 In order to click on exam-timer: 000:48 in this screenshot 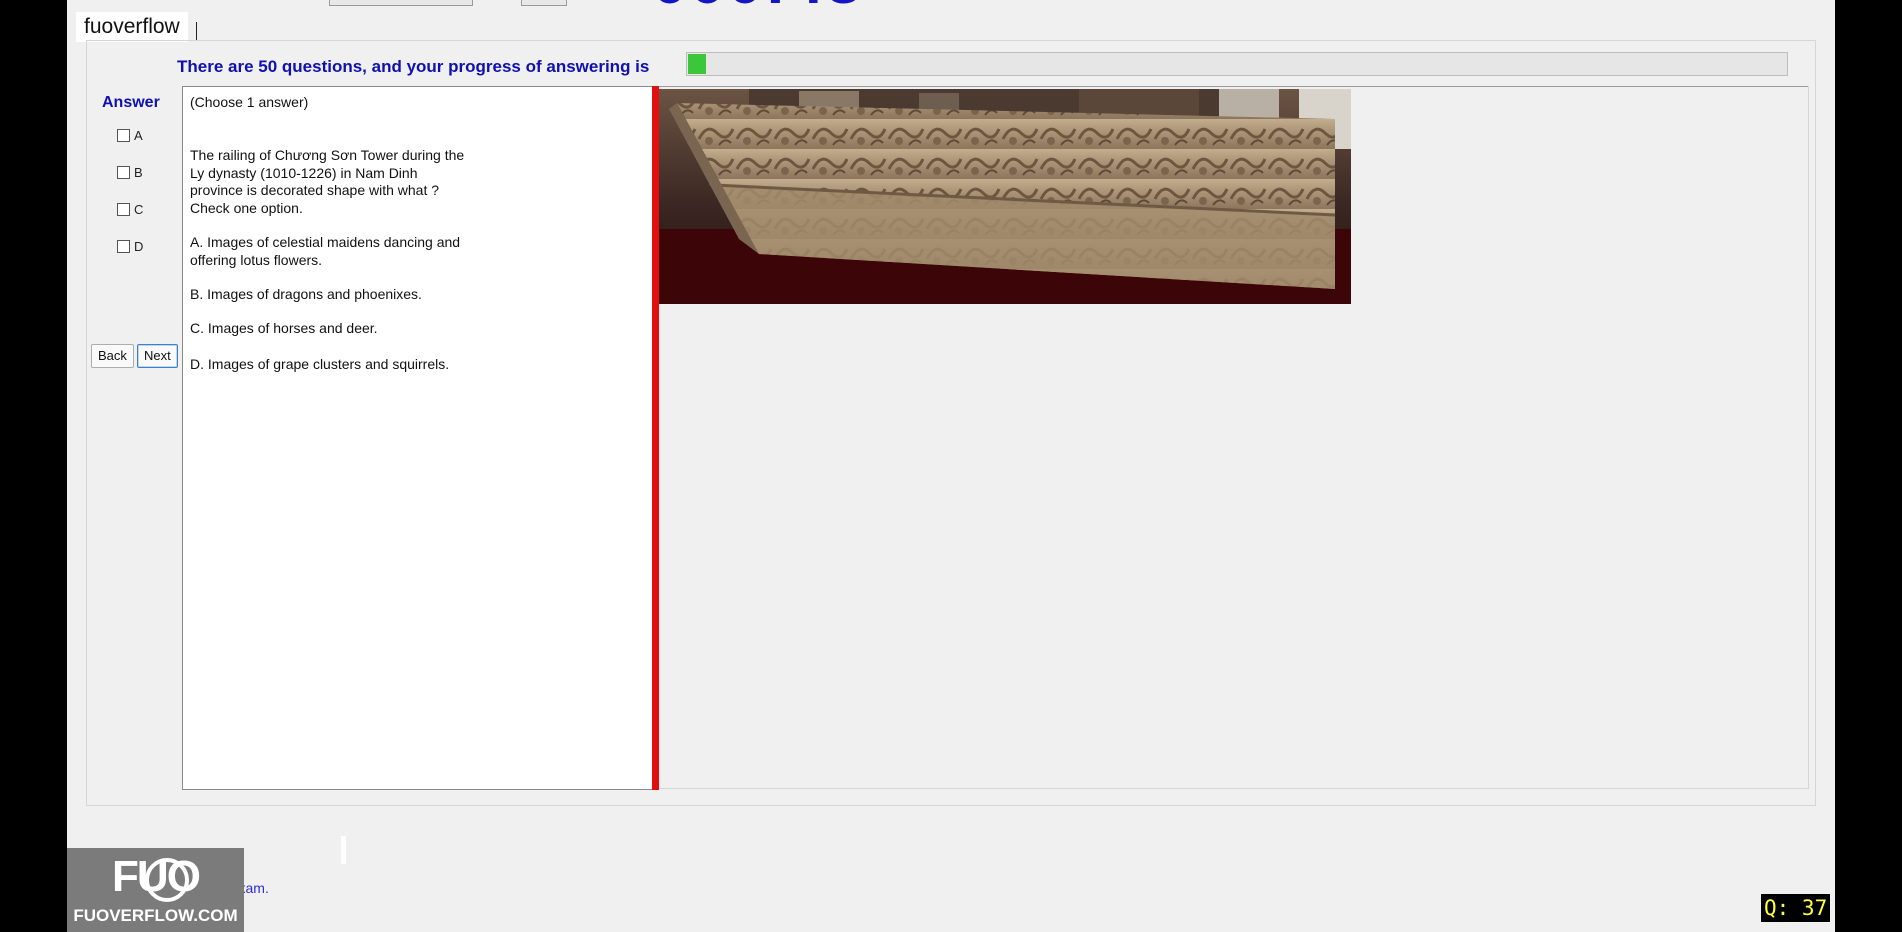, I will do `click(757, 9)`.